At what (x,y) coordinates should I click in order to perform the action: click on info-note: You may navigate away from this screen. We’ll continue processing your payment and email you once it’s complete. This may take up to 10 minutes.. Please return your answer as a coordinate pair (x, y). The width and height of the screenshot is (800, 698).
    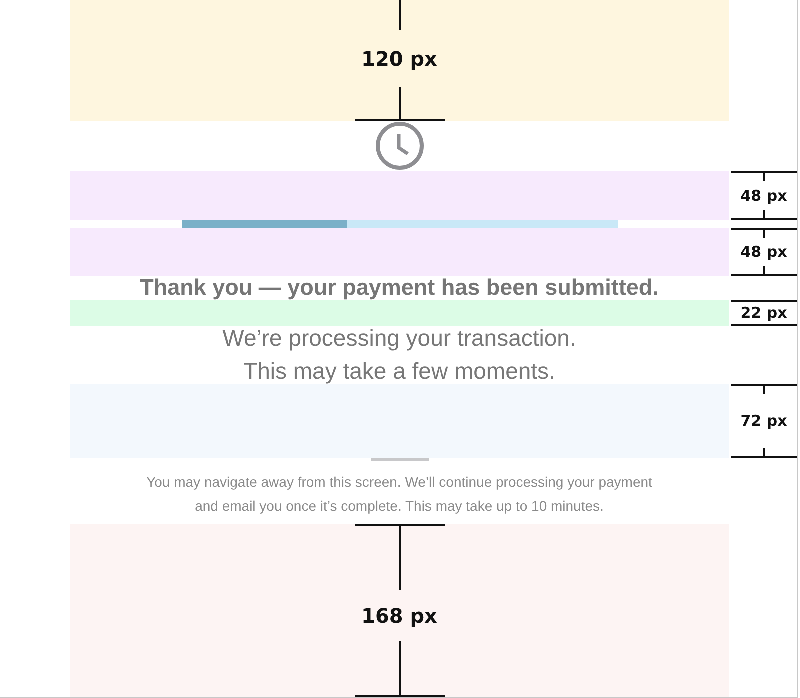
    Looking at the image, I should click on (399, 494).